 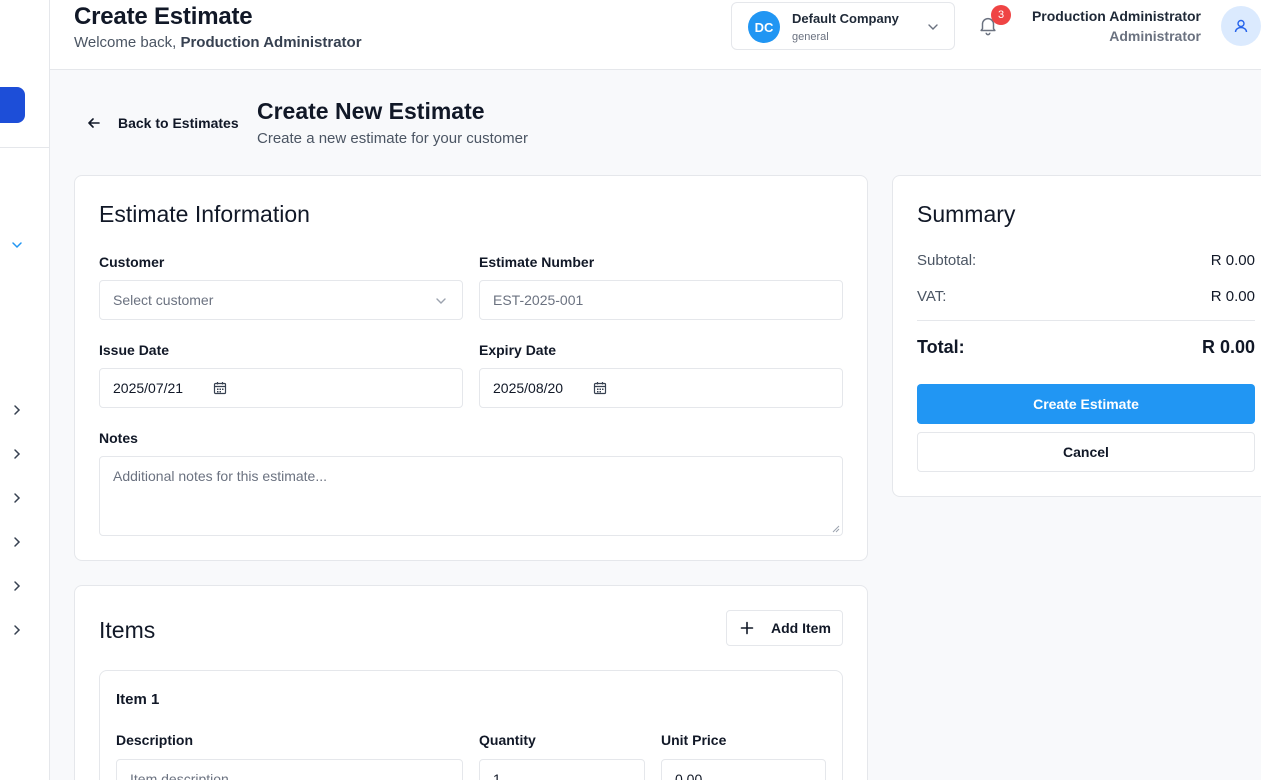 What do you see at coordinates (966, 214) in the screenshot?
I see `summary-title: Summary` at bounding box center [966, 214].